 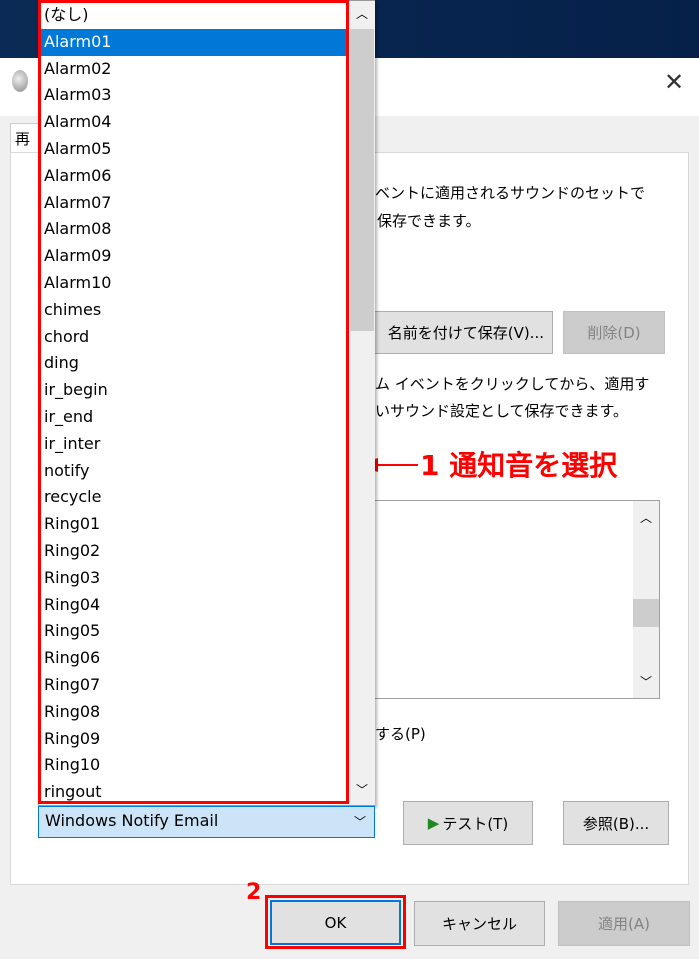 What do you see at coordinates (400, 733) in the screenshot?
I see `checkbox-label: する(P)` at bounding box center [400, 733].